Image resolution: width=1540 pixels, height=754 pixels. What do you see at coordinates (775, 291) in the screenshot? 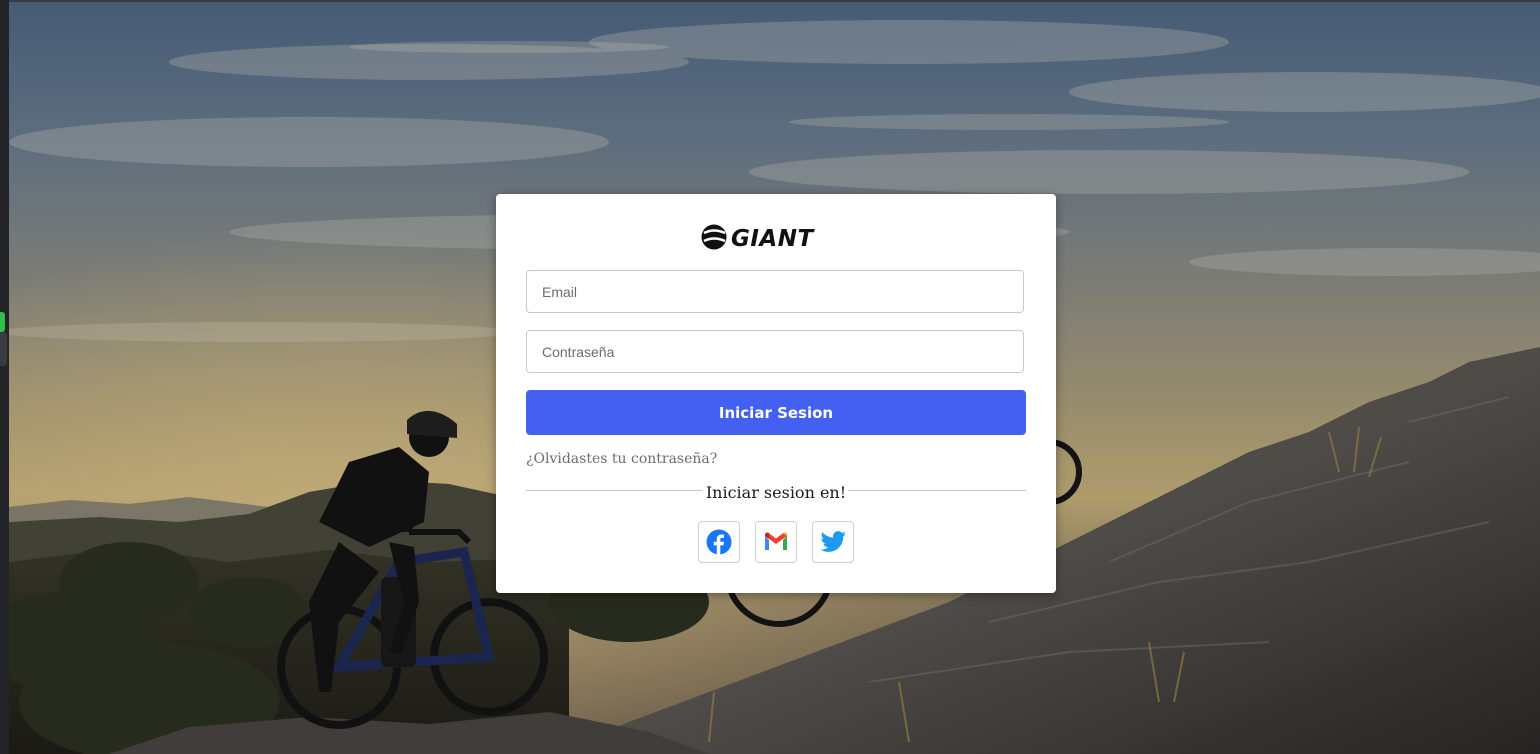
I see `email-input` at bounding box center [775, 291].